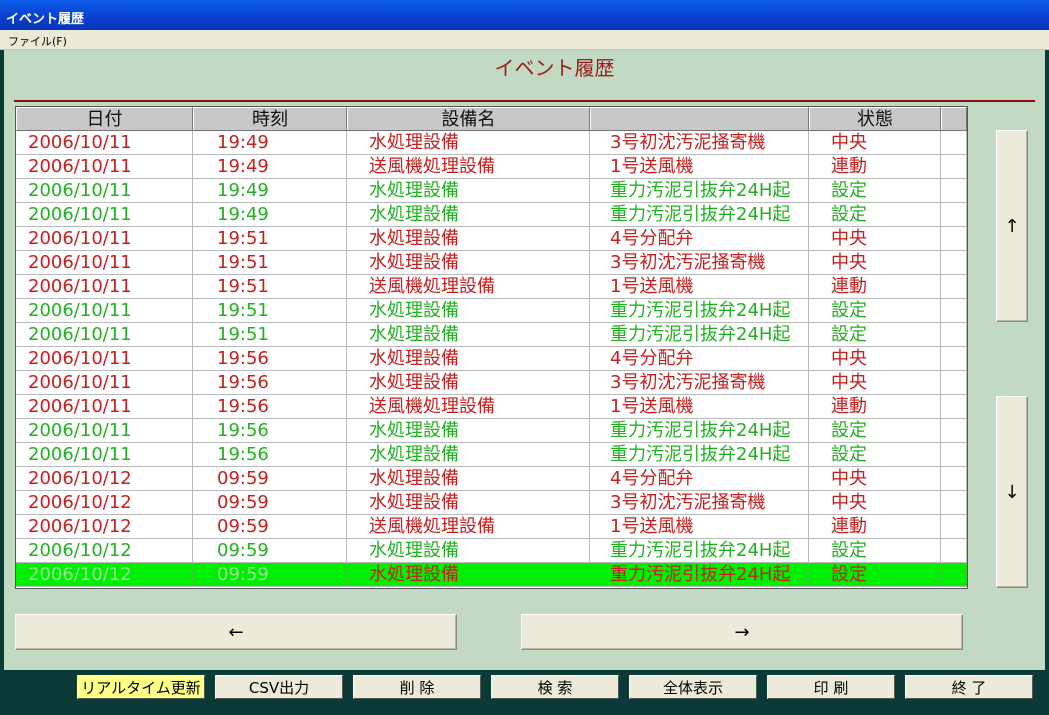 The width and height of the screenshot is (1049, 715). I want to click on table-row: 2006/10/11 19:56 水処理設備 4号分配弁 中央, so click(491, 359).